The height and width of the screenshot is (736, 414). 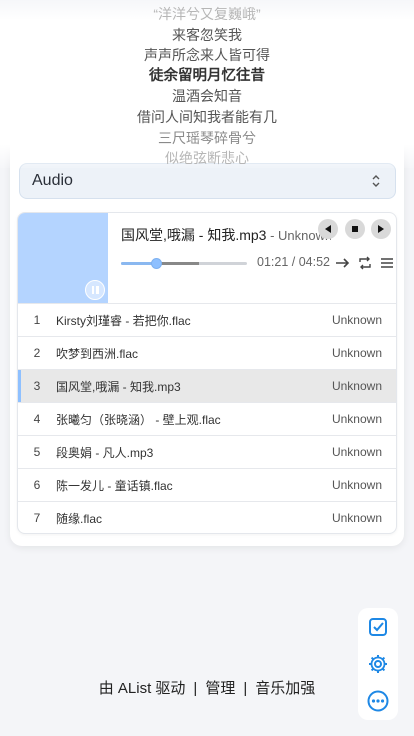 What do you see at coordinates (207, 76) in the screenshot?
I see `lyric-line: 徒余留明月忆往昔` at bounding box center [207, 76].